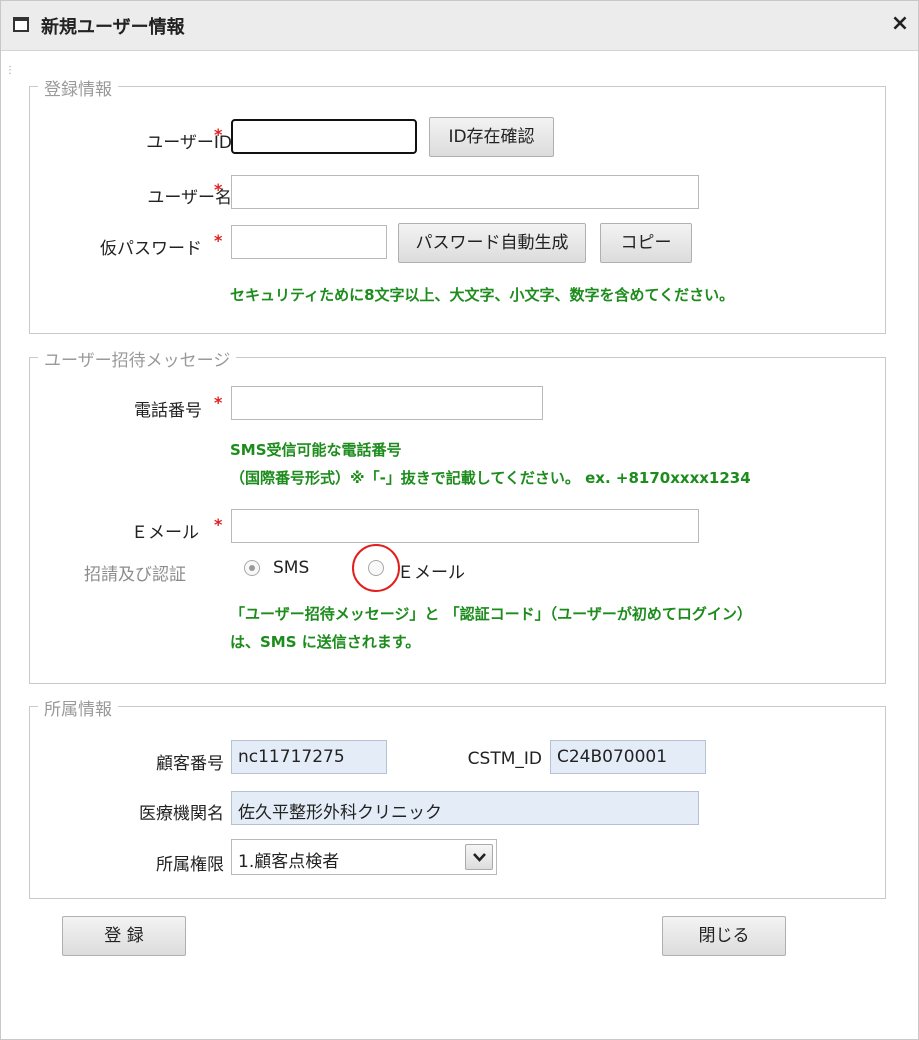 The height and width of the screenshot is (1040, 919). I want to click on id-check-button: ID存在確認, so click(491, 137).